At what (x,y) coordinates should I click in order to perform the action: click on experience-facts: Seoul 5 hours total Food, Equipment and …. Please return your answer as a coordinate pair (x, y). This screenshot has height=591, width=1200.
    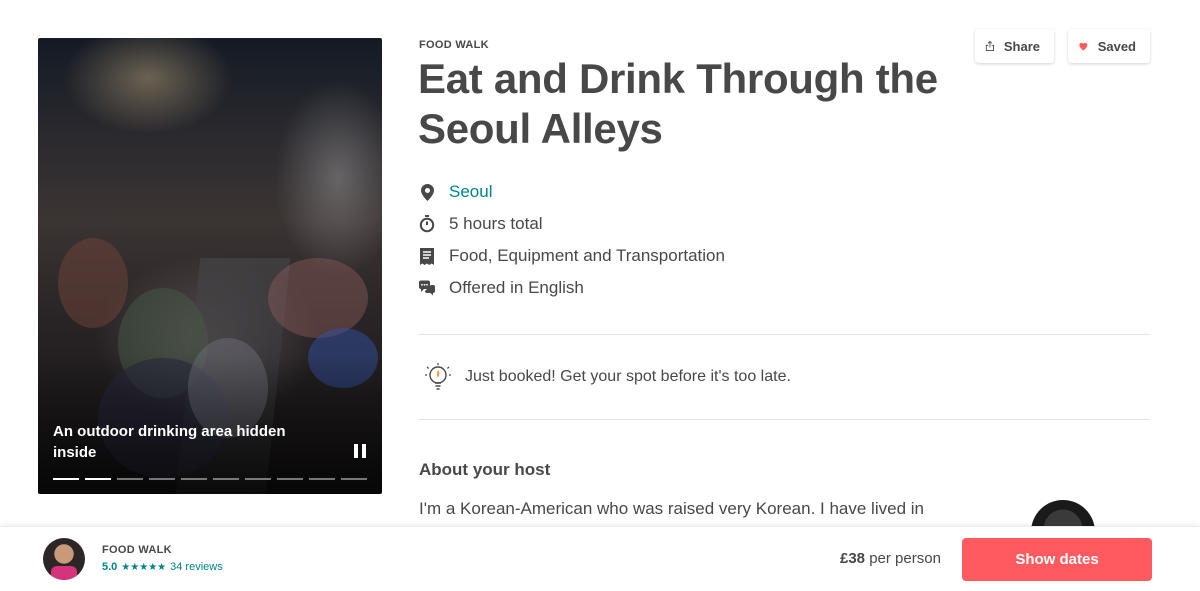
    Looking at the image, I should click on (571, 240).